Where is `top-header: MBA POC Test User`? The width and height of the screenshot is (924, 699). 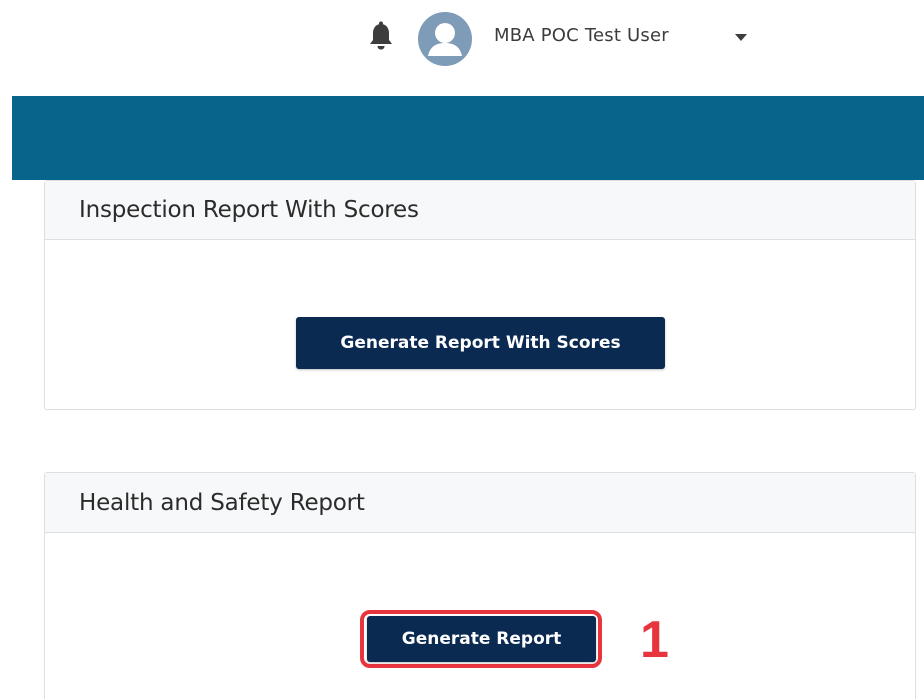 top-header: MBA POC Test User is located at coordinates (462, 48).